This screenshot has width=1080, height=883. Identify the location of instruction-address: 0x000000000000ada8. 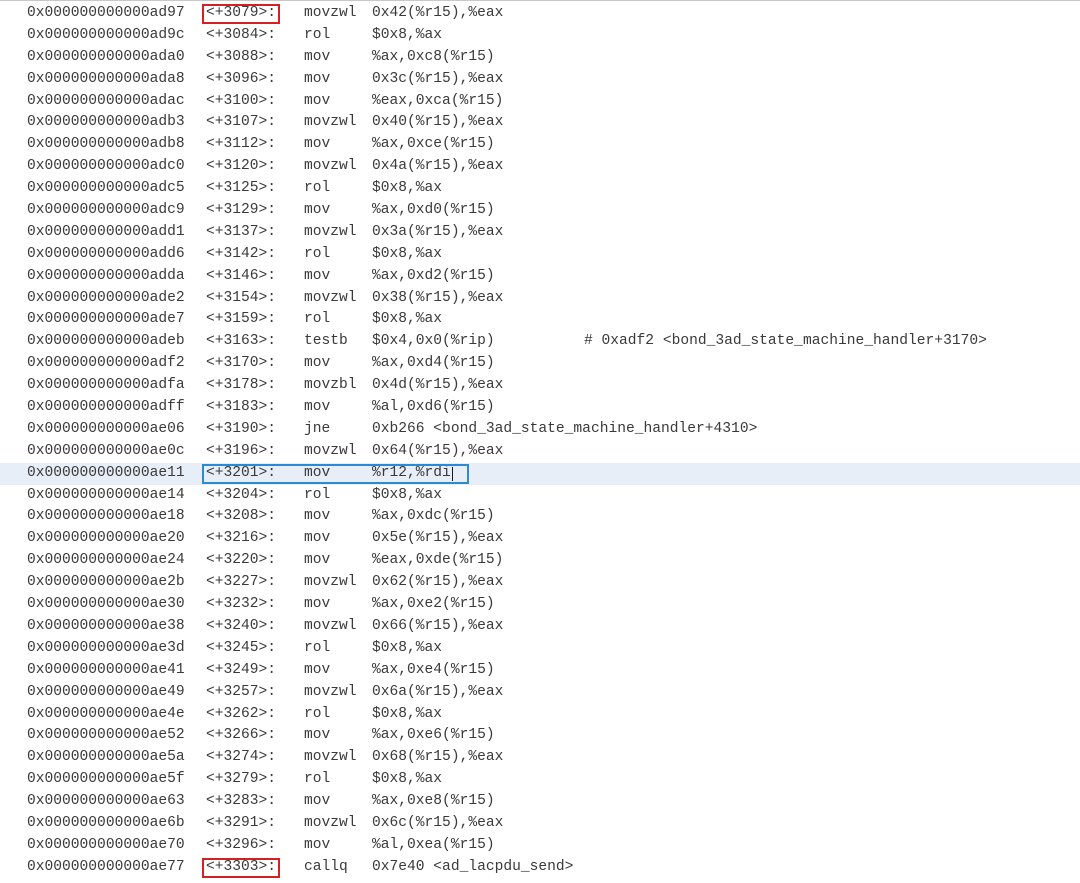
(106, 78).